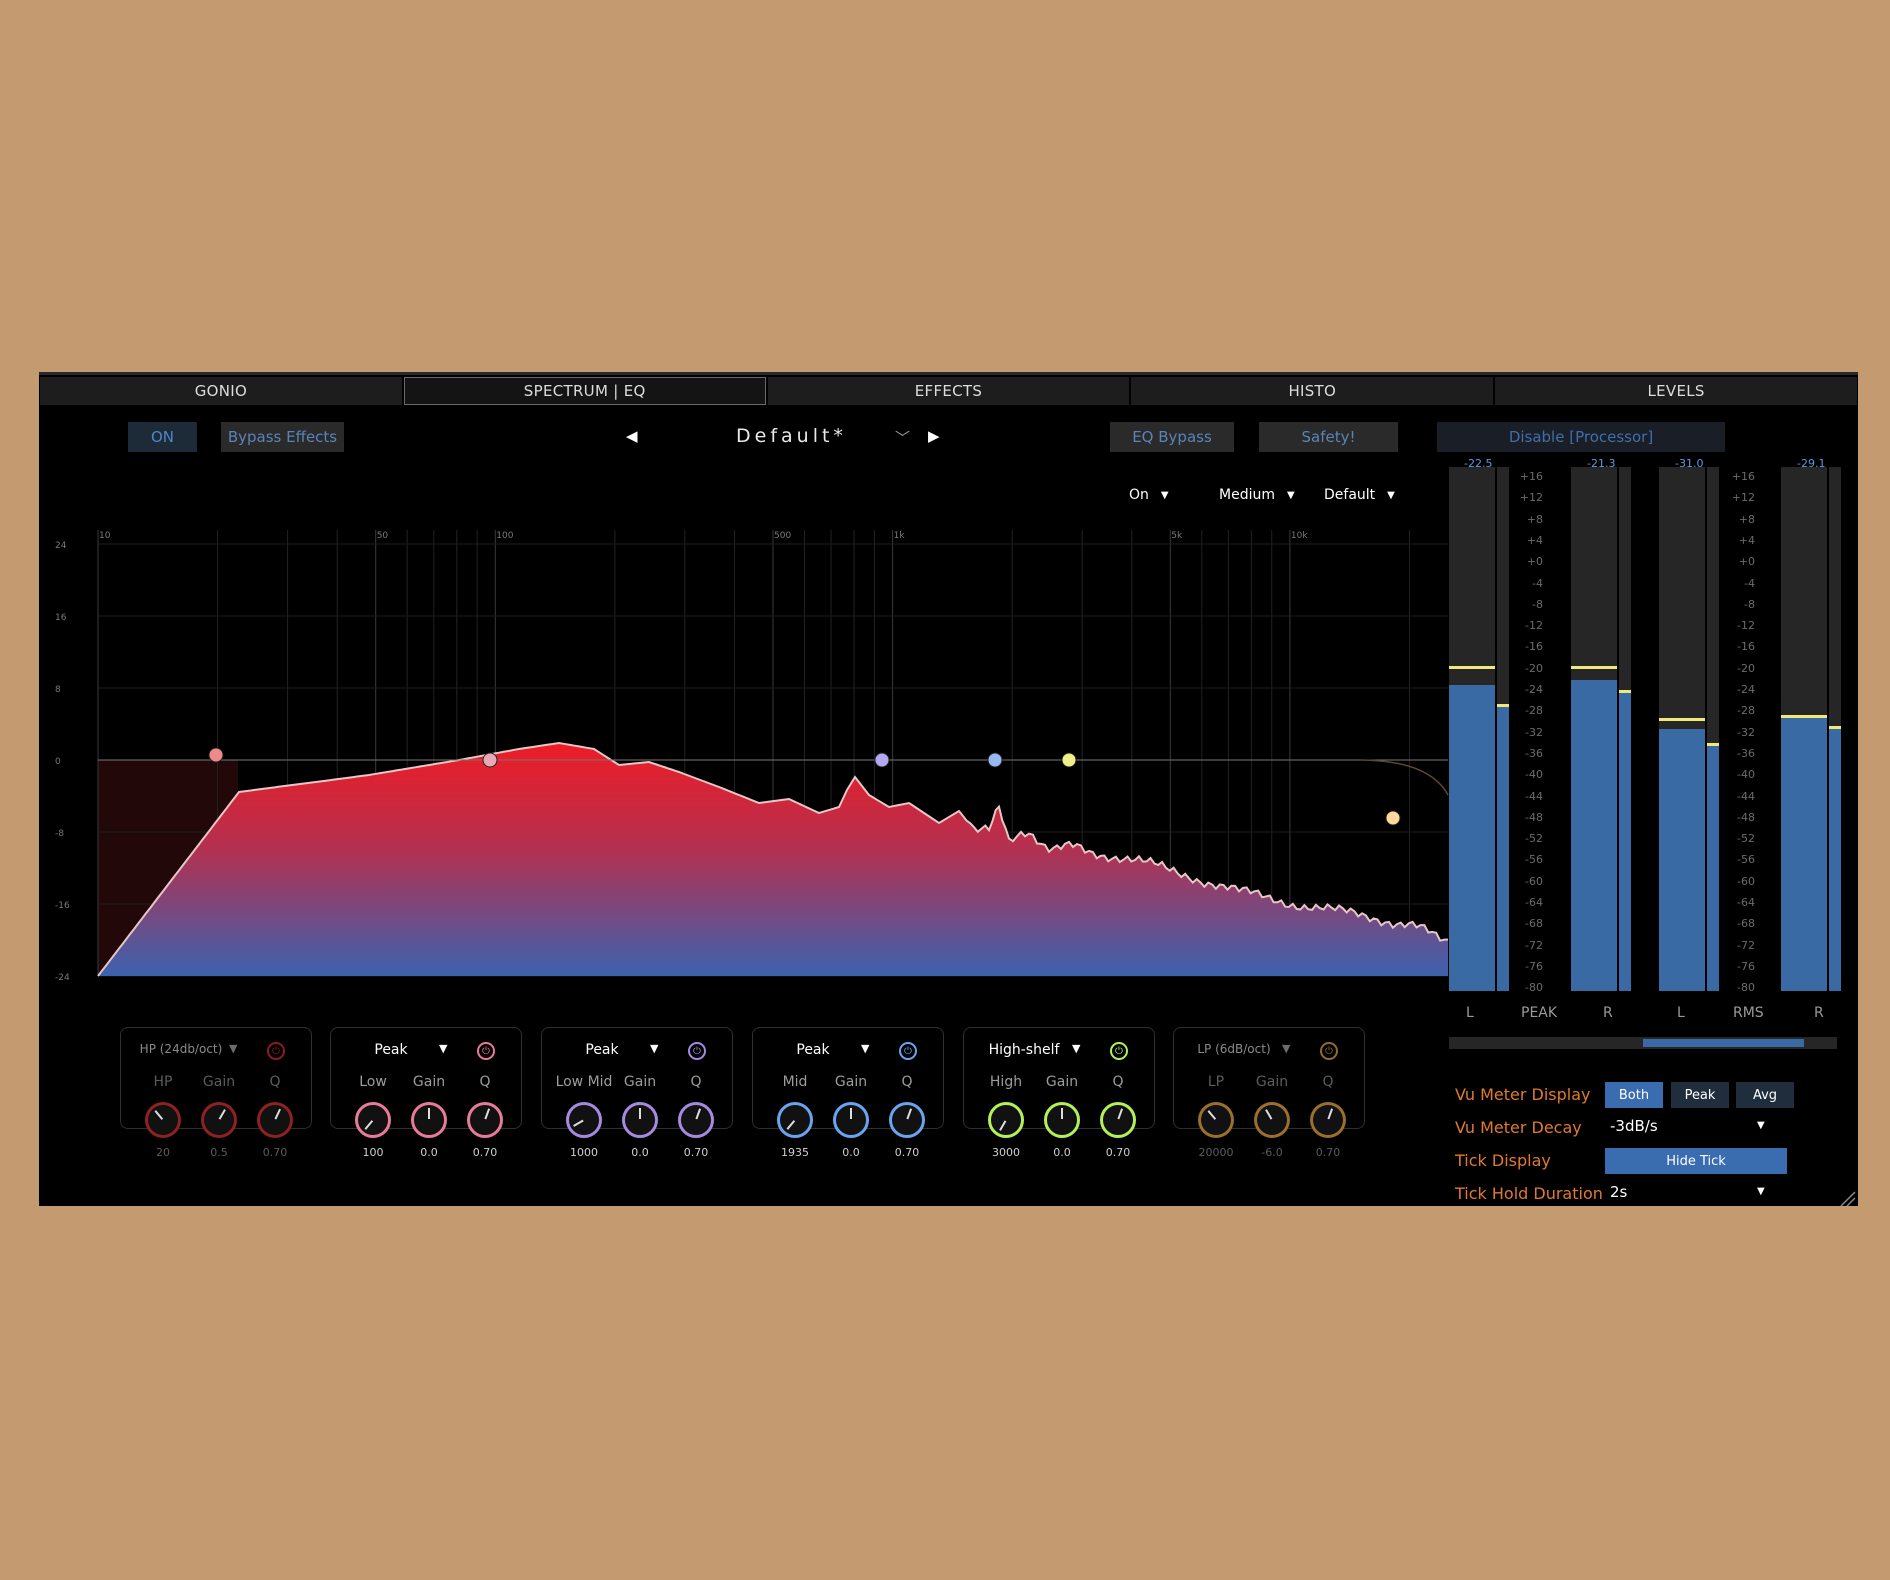  What do you see at coordinates (1534, 732) in the screenshot?
I see `level-scale-label: -32` at bounding box center [1534, 732].